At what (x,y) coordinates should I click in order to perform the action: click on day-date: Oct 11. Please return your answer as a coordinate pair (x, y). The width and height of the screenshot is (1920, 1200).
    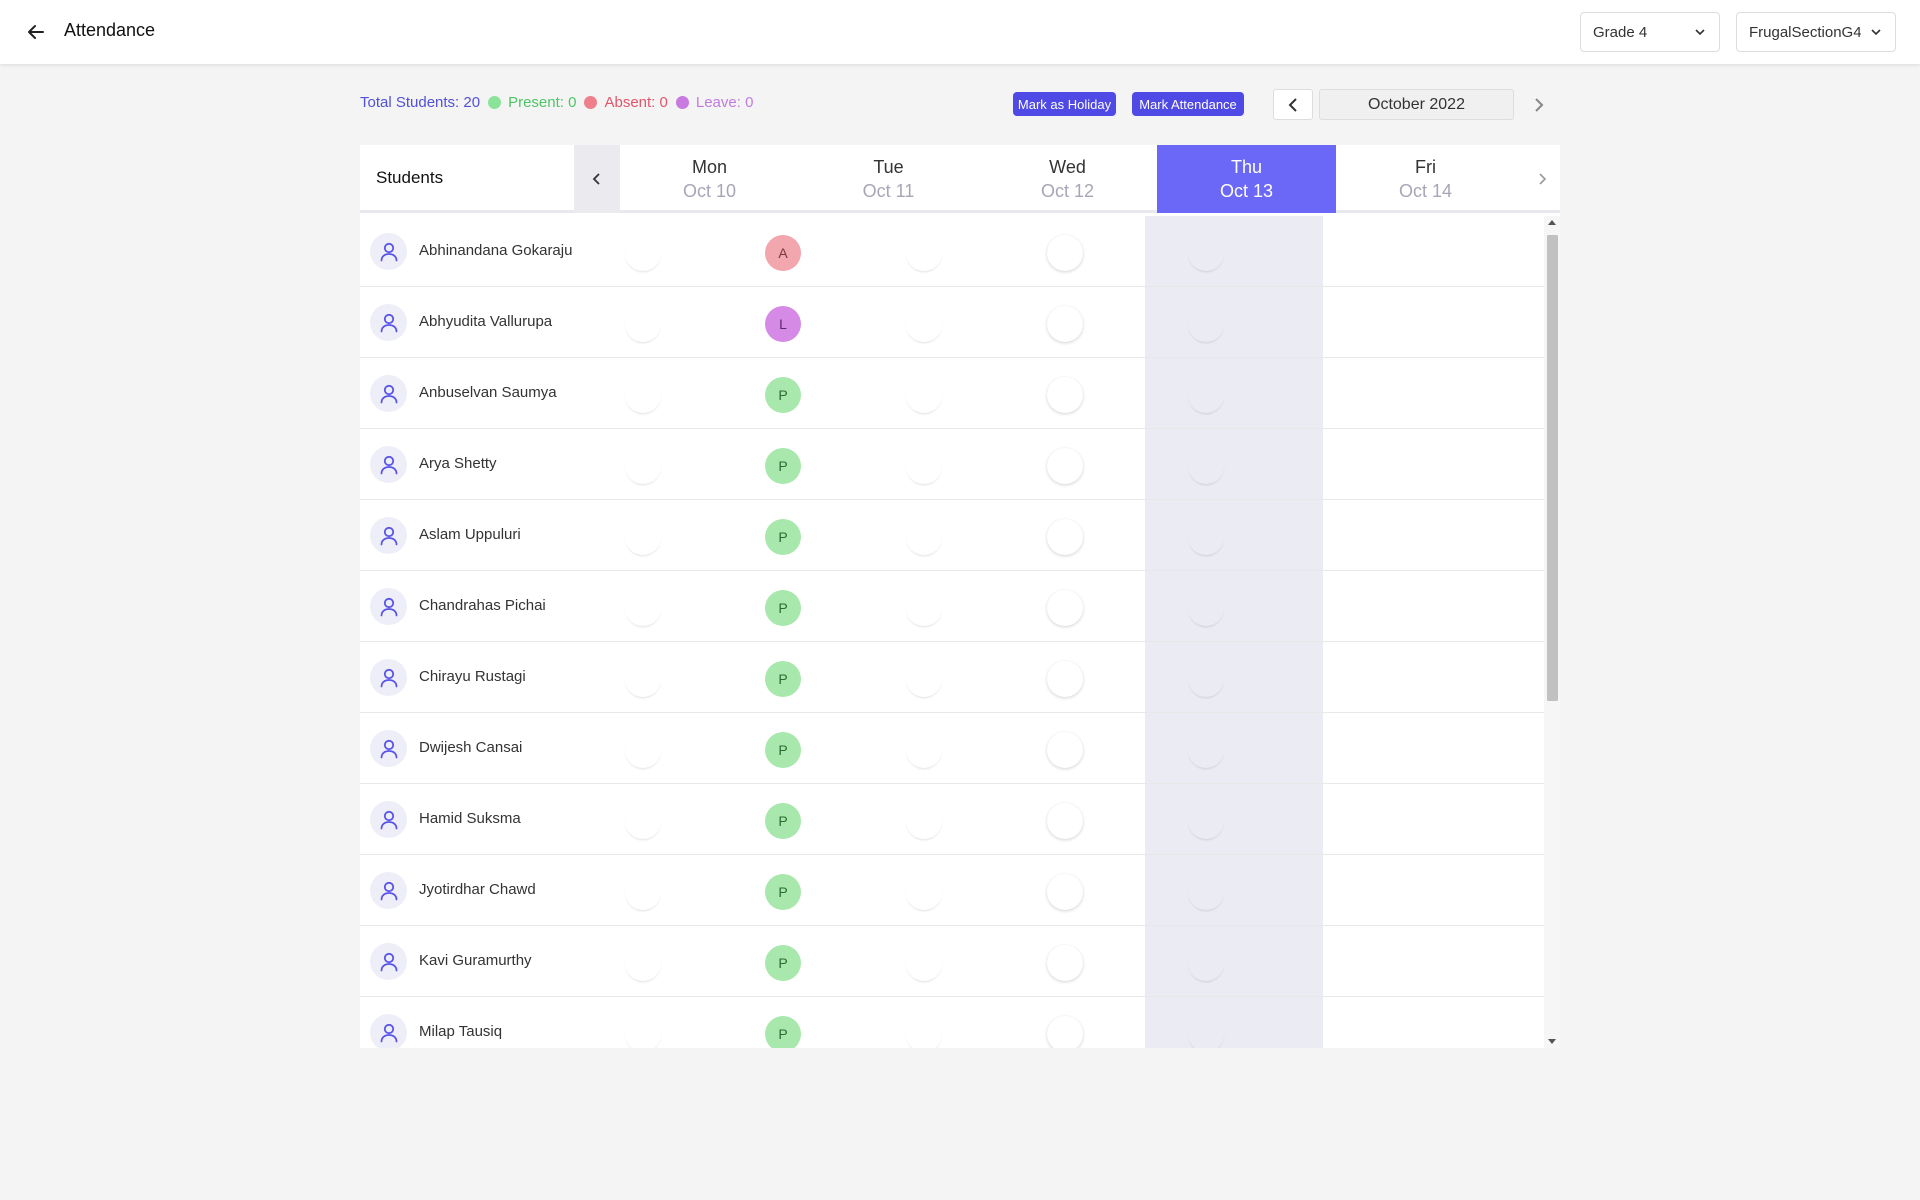
    Looking at the image, I should click on (888, 191).